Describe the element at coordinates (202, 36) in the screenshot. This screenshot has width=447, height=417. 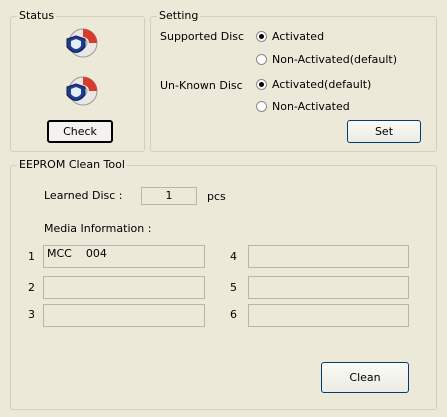
I see `supported-disc-label: Supported Disc` at that location.